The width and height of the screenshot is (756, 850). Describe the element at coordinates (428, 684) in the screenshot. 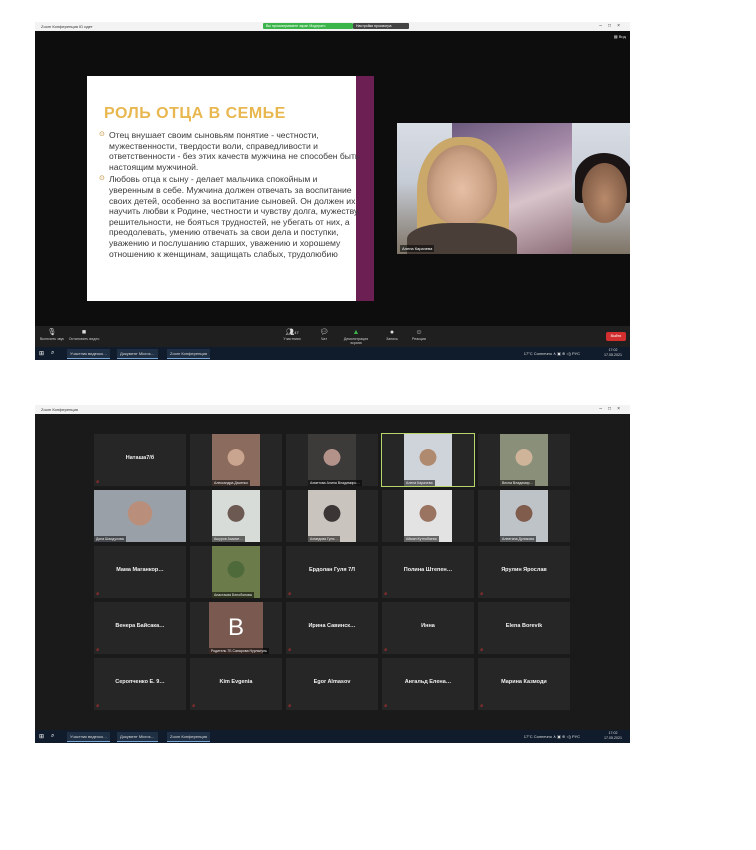

I see `participant-tile: Ангальд Елена… ⊘` at that location.